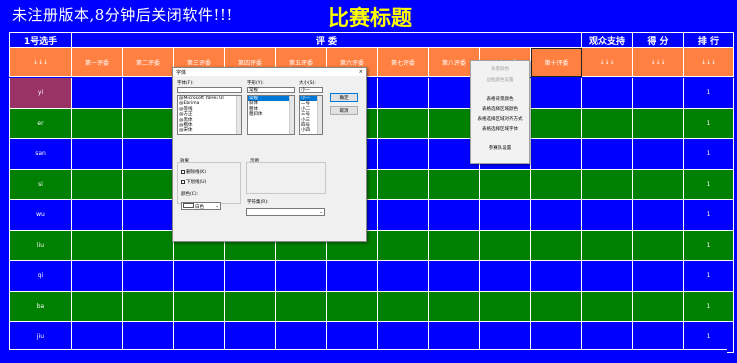  What do you see at coordinates (269, 72) in the screenshot?
I see `font-dialog-titlebar: 字体 ×` at bounding box center [269, 72].